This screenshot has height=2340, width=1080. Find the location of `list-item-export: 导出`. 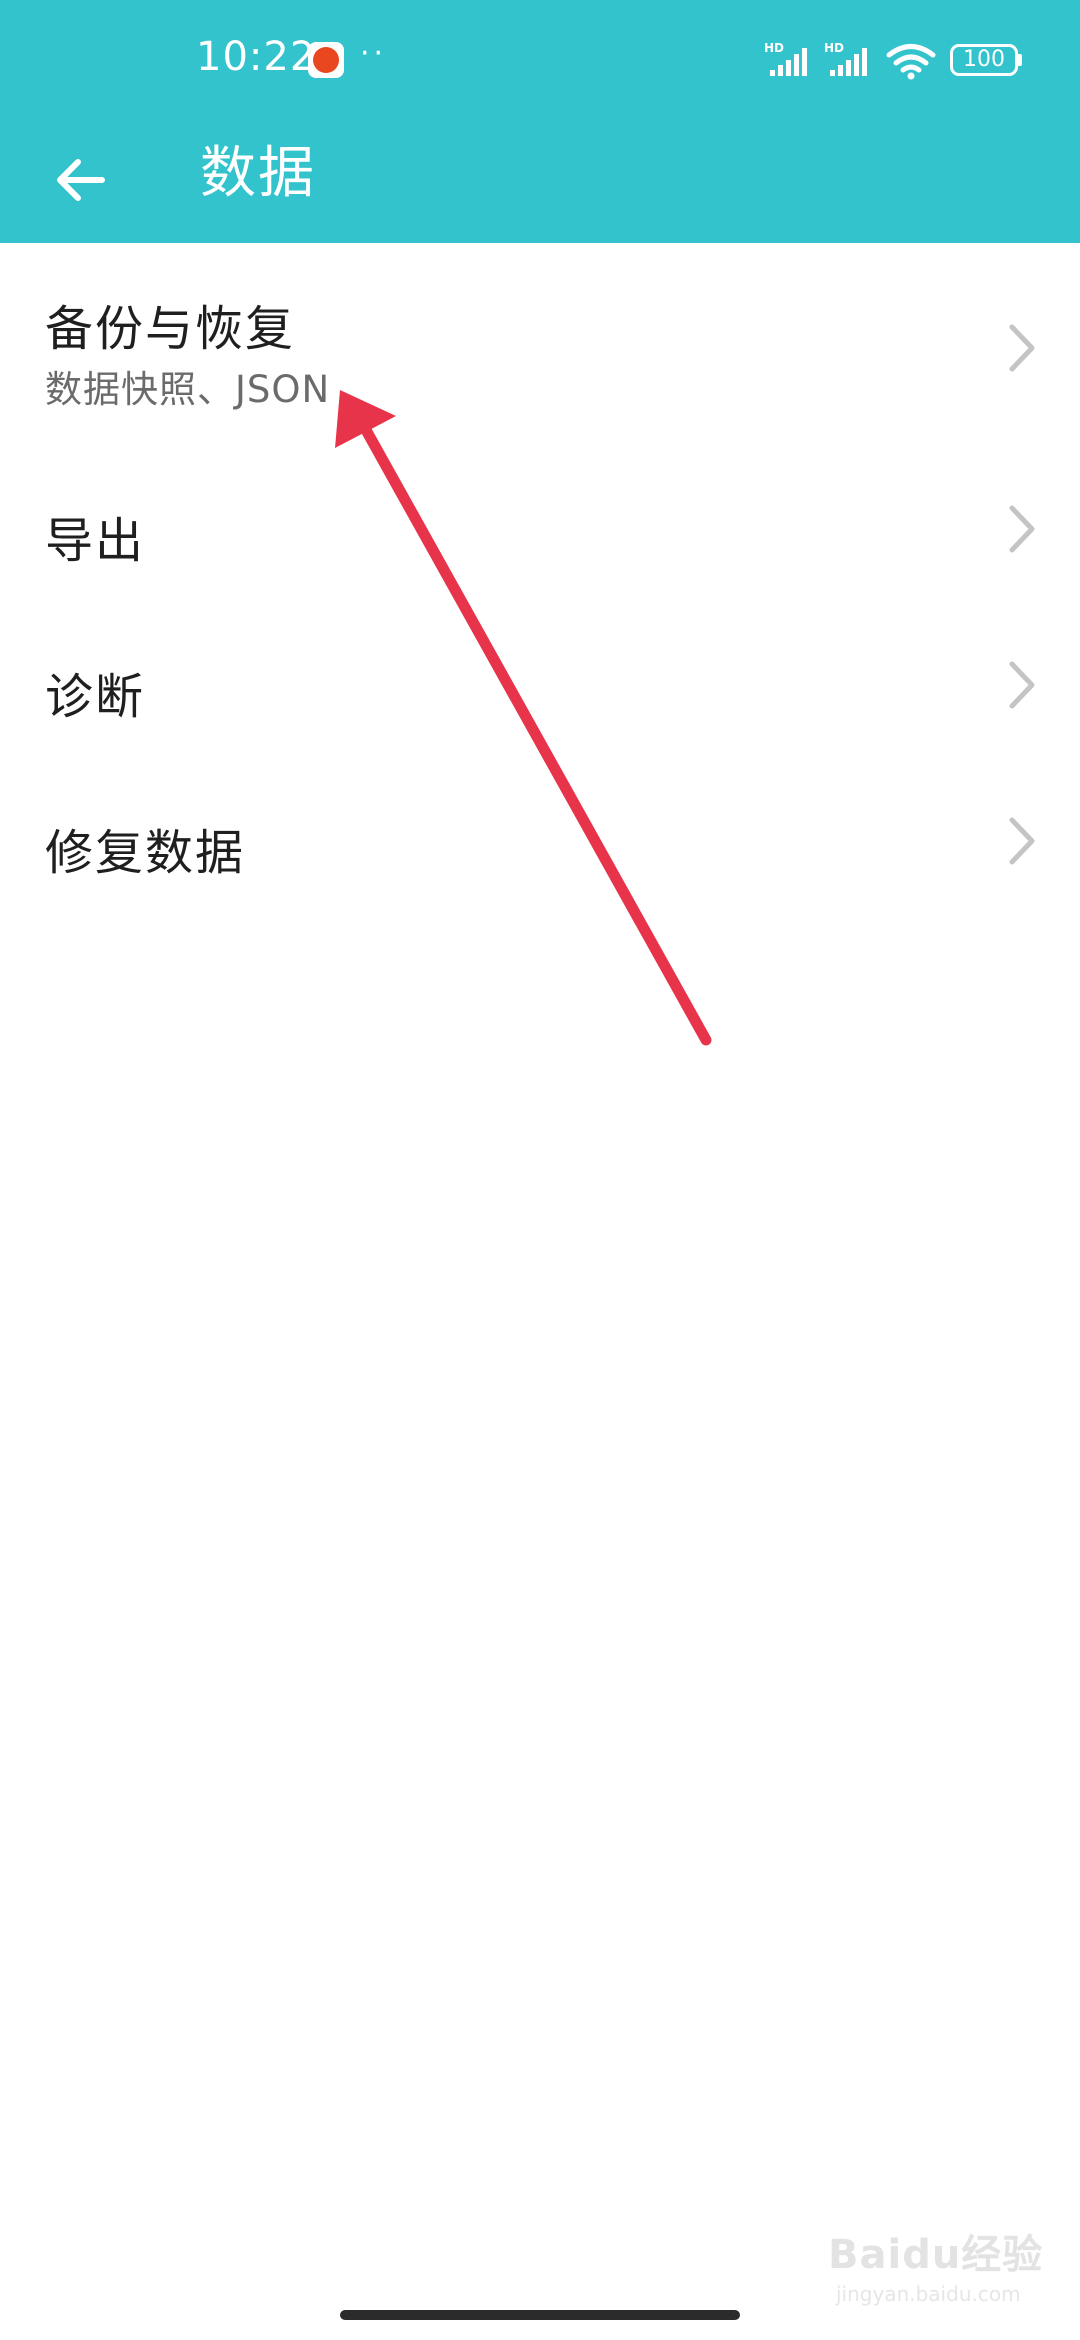

list-item-export: 导出 is located at coordinates (540, 529).